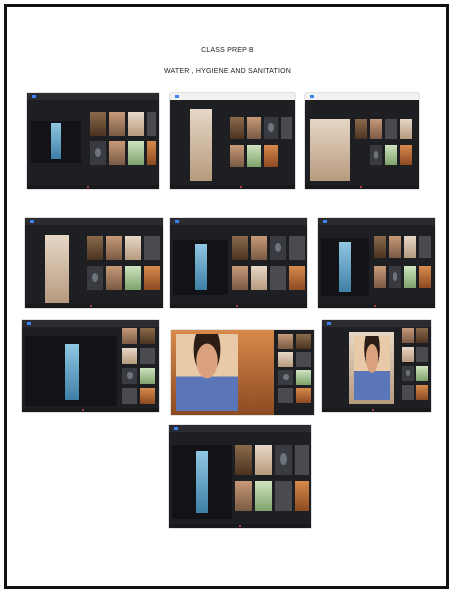  I want to click on topic-title: WATER , HYGIENE AND SANITATION, so click(227, 71).